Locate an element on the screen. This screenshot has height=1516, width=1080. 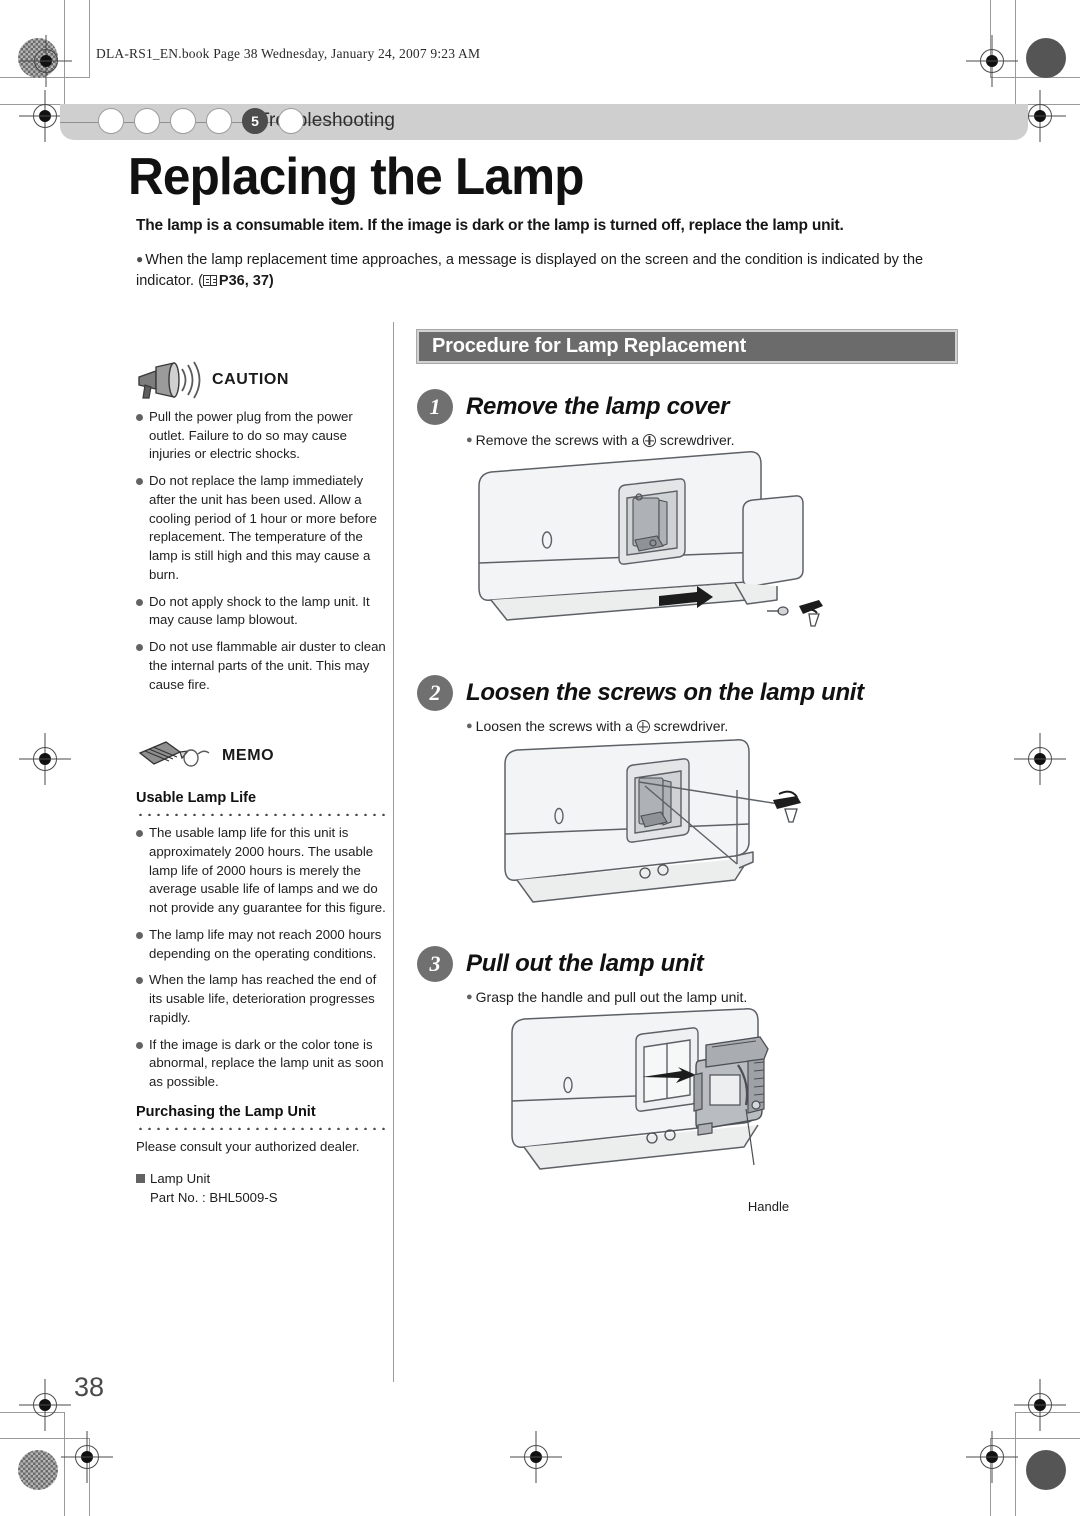
caution-header: CAUTION is located at coordinates (262, 380).